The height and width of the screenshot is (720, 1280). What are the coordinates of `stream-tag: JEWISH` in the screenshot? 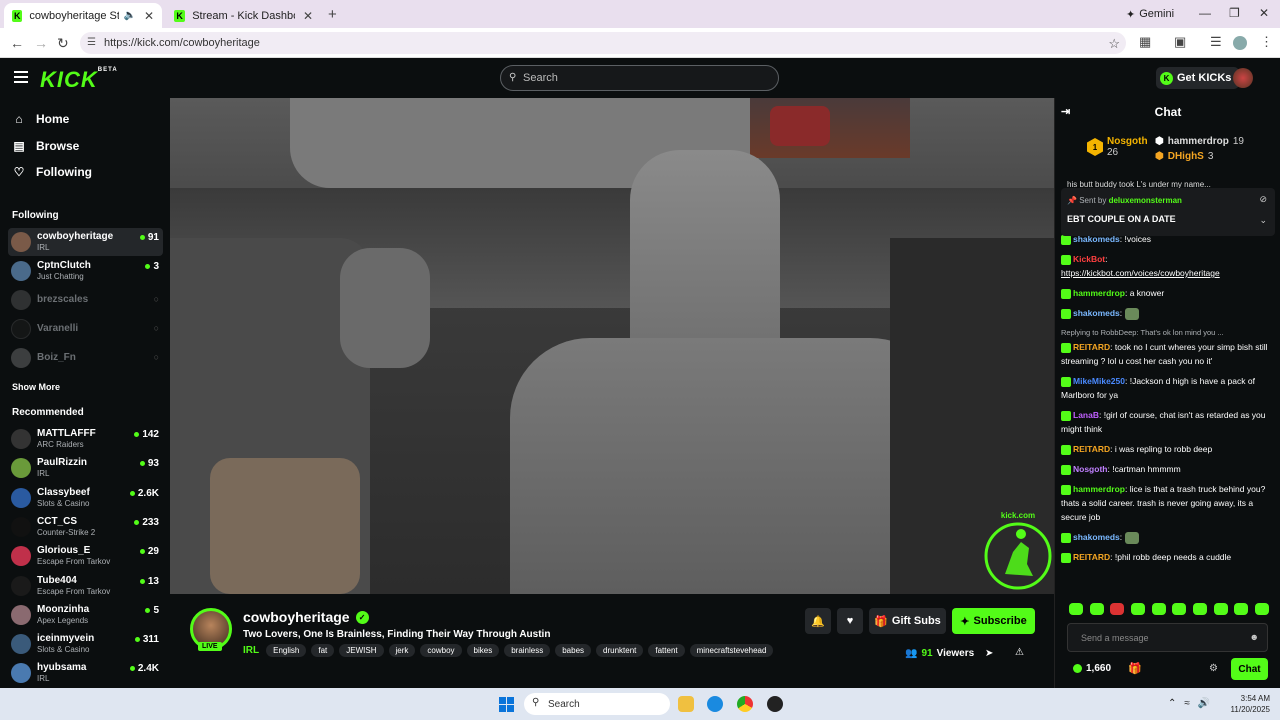 It's located at (361, 650).